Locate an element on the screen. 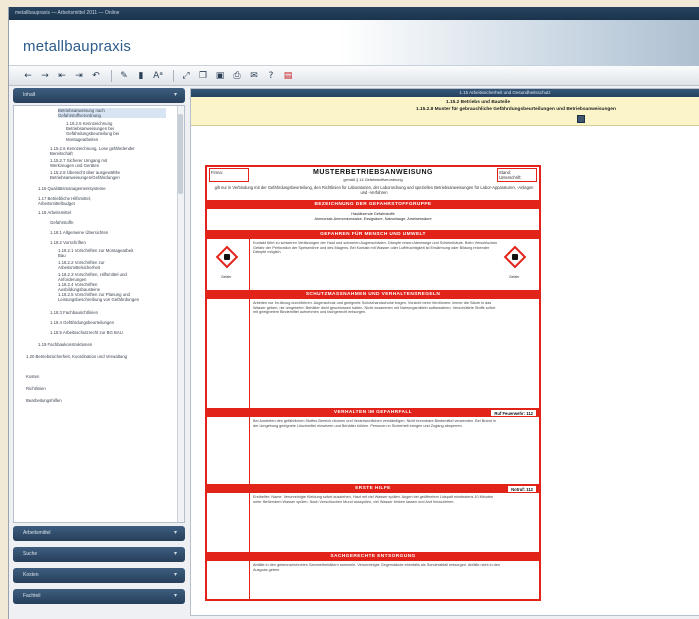 The width and height of the screenshot is (699, 619). panel-header: Kosten ▾ is located at coordinates (99, 575).